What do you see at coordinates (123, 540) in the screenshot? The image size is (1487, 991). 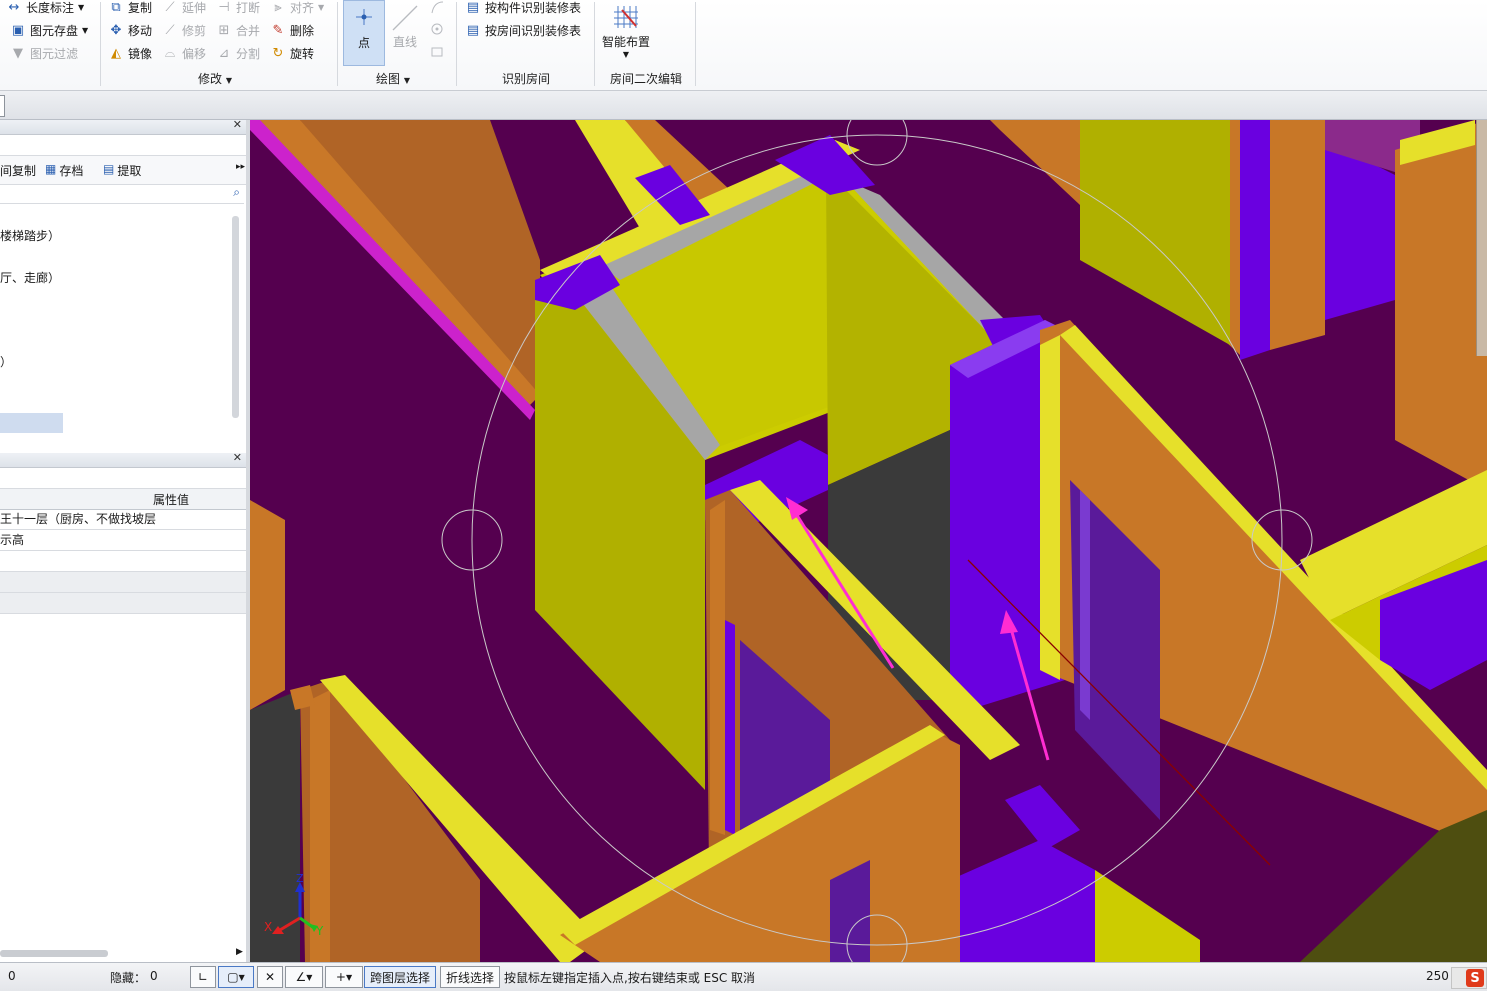 I see `property-row: 示高` at bounding box center [123, 540].